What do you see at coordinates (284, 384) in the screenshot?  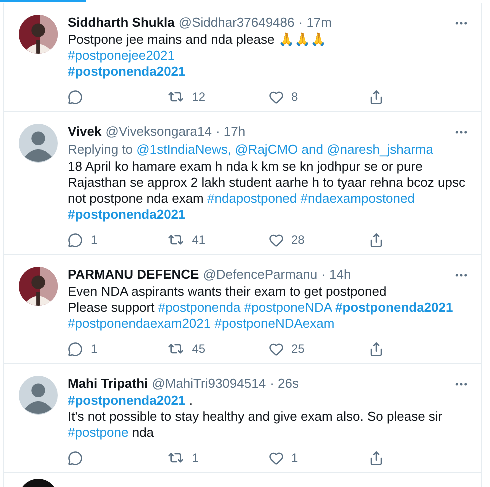 I see `tweet-time: · 26s` at bounding box center [284, 384].